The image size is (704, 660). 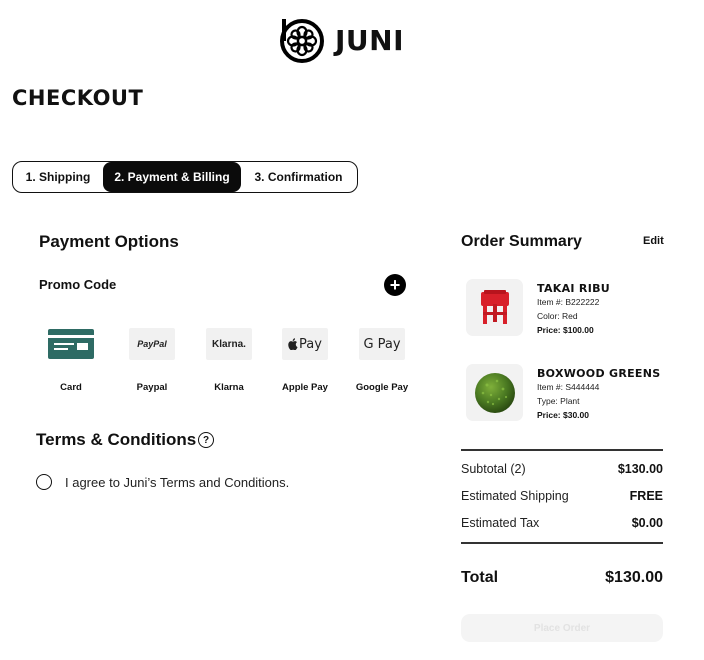 I want to click on shipping-label: Estimated Shipping, so click(x=515, y=496).